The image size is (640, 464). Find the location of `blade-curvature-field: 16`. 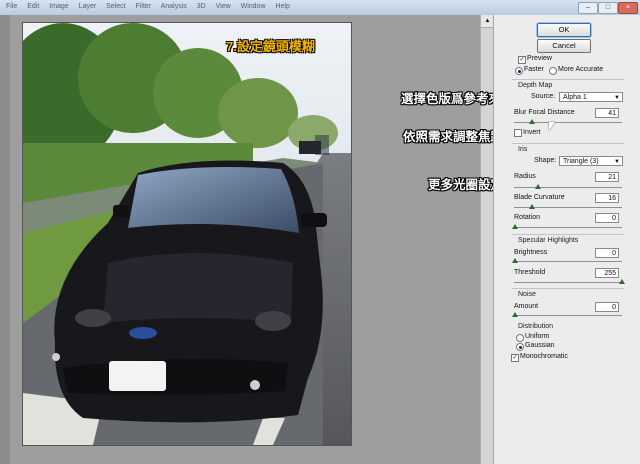

blade-curvature-field: 16 is located at coordinates (607, 198).